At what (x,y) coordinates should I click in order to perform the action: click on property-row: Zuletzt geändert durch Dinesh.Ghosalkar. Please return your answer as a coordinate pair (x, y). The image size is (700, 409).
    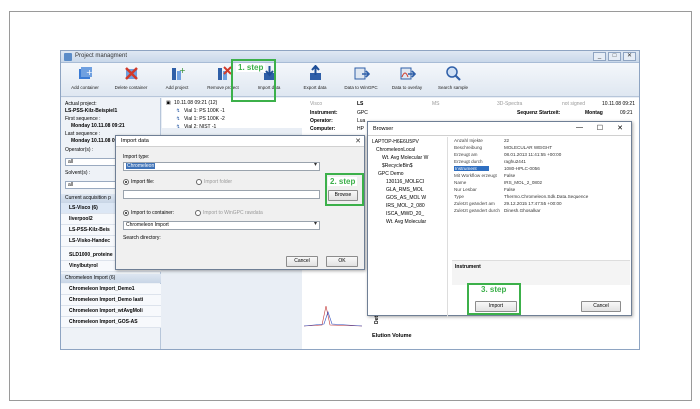
    Looking at the image, I should click on (517, 211).